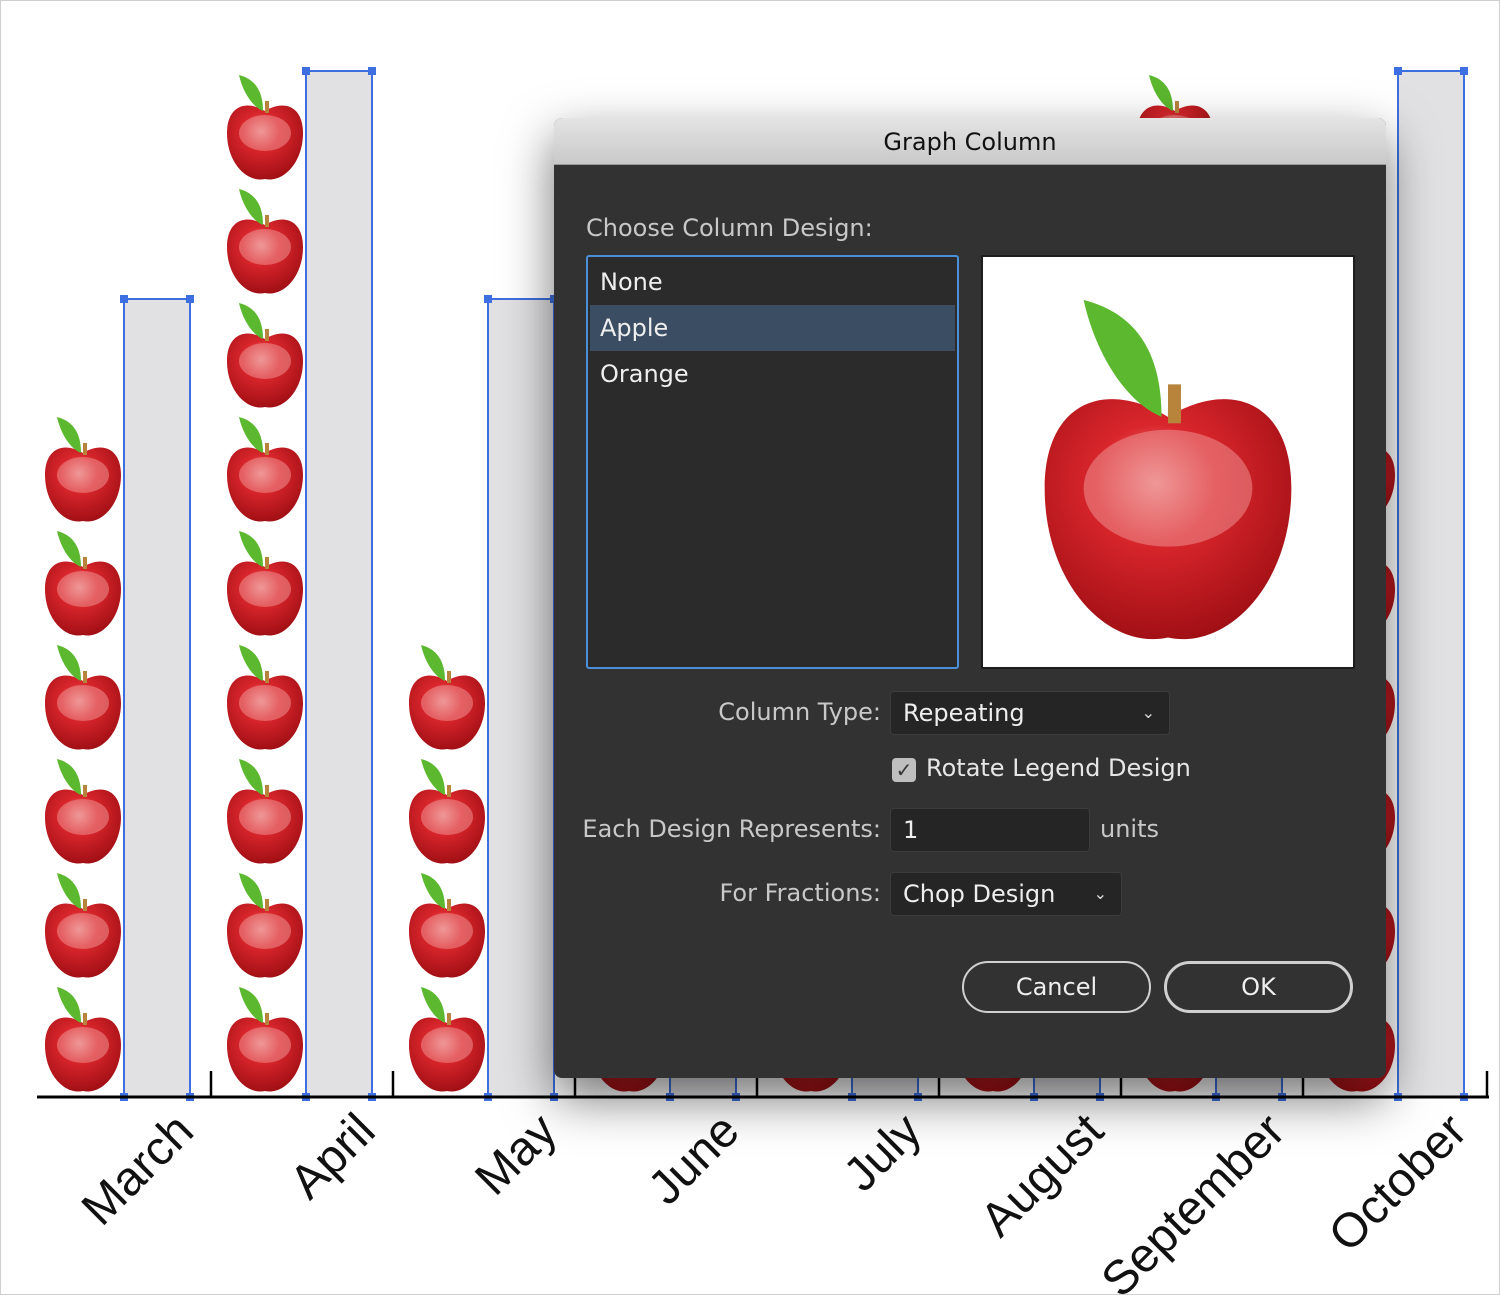  What do you see at coordinates (772, 282) in the screenshot?
I see `design-item-none: None` at bounding box center [772, 282].